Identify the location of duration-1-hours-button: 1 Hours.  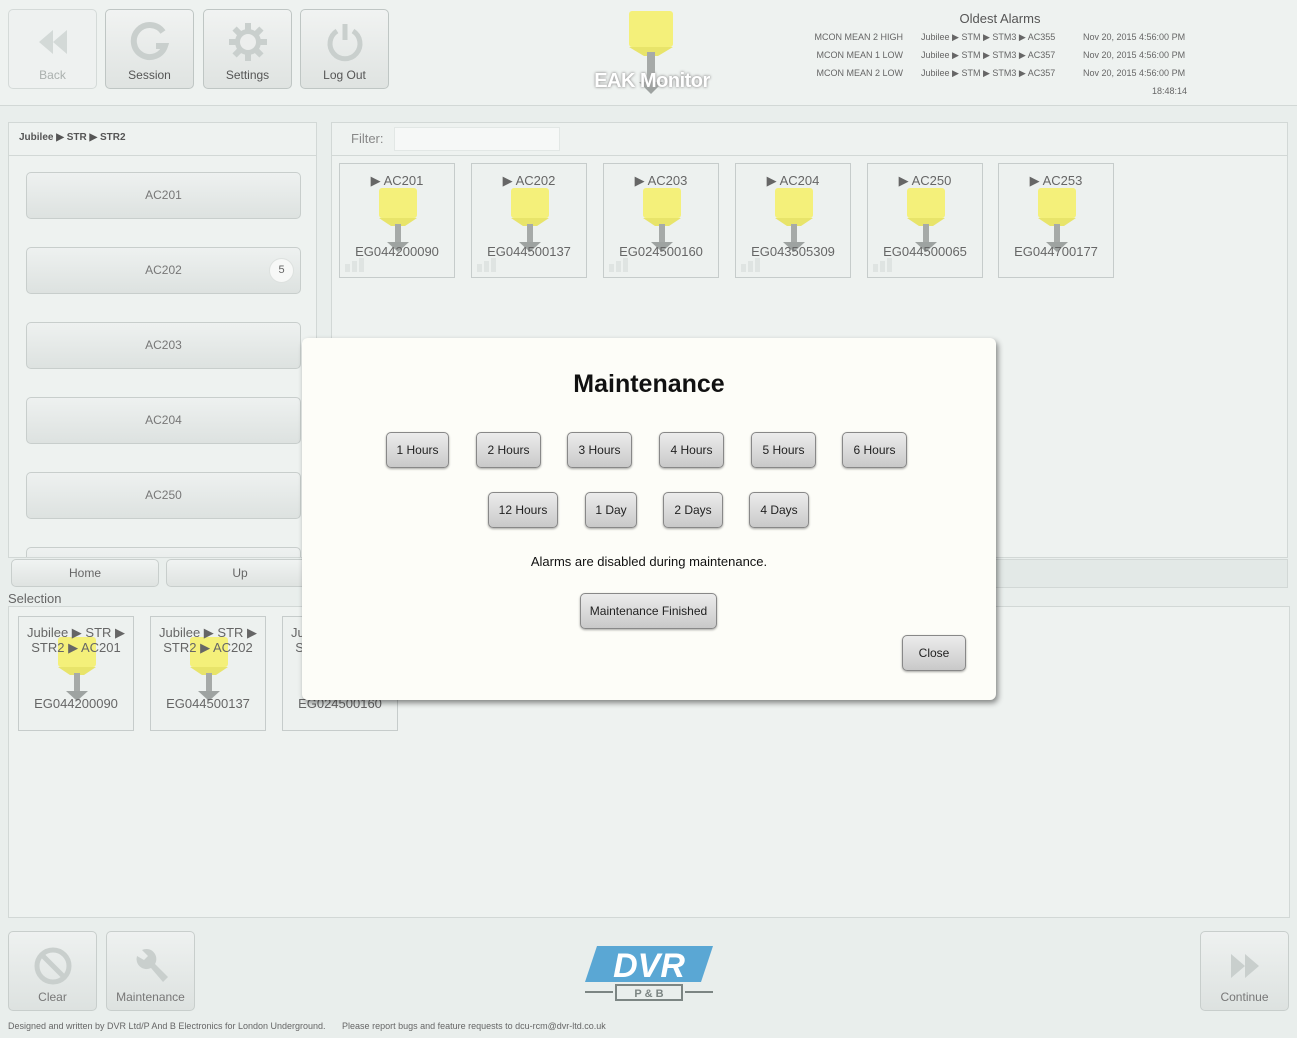
(417, 450).